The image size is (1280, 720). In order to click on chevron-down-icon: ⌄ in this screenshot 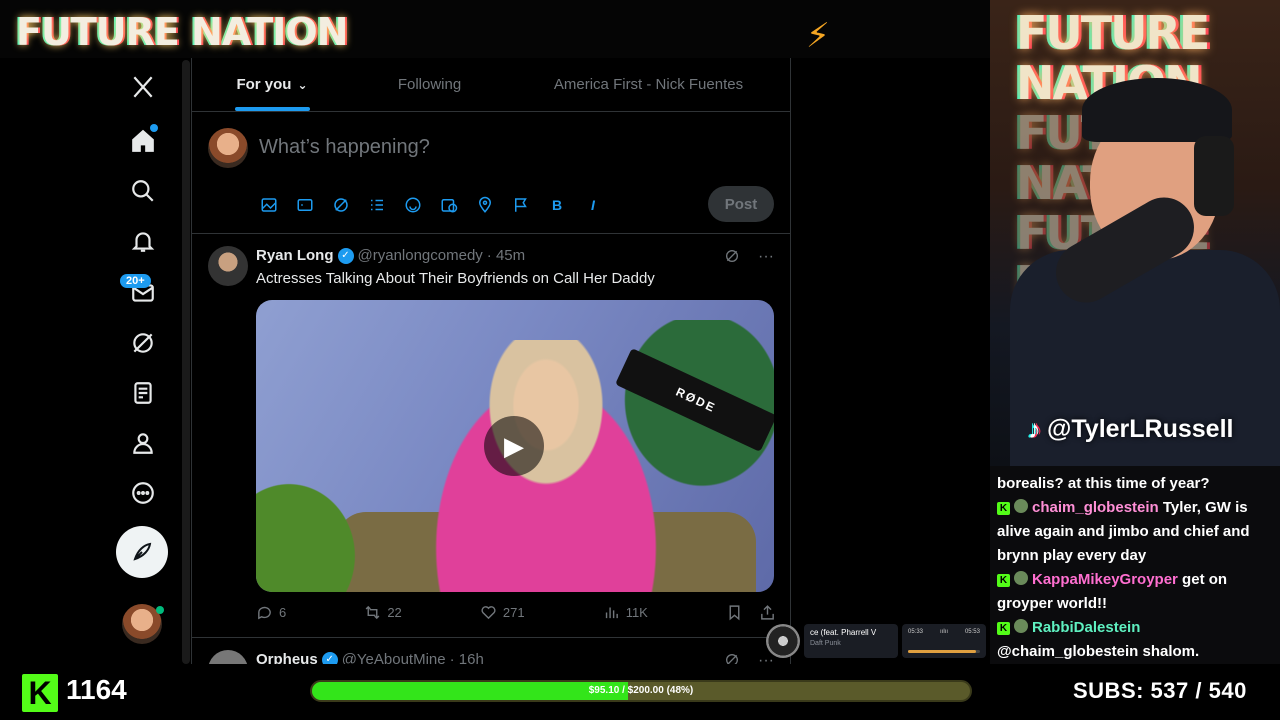, I will do `click(302, 84)`.